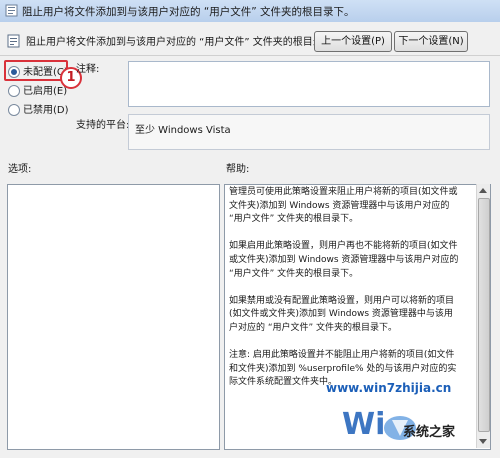  I want to click on policy-icon, so click(11, 10).